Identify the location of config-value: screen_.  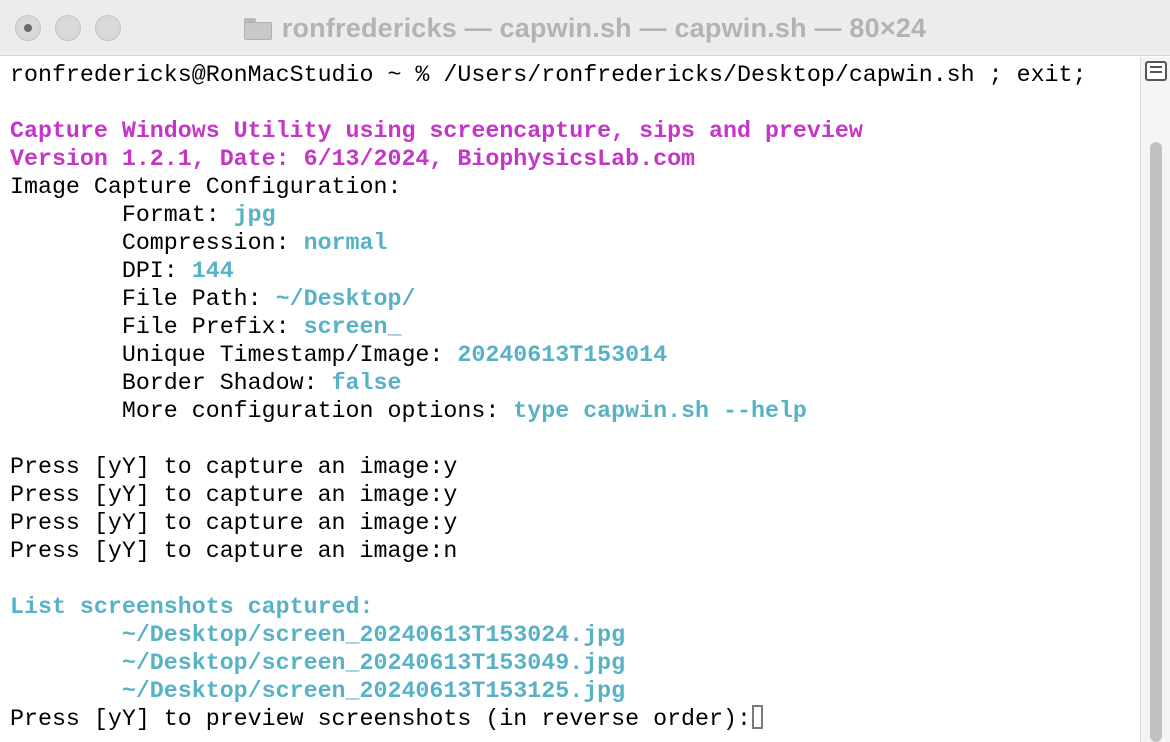
(352, 327).